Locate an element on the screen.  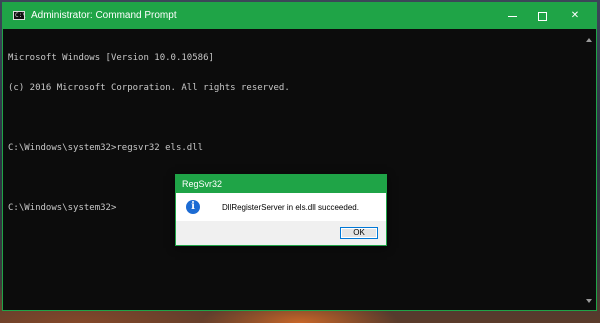
ok-button: OK is located at coordinates (359, 233).